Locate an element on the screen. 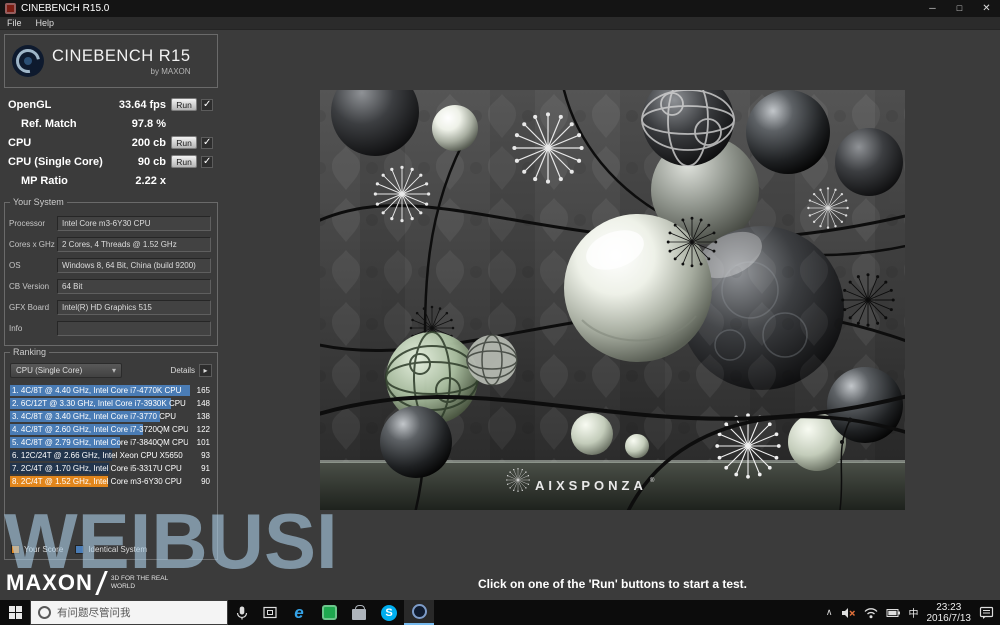 The height and width of the screenshot is (625, 1000). cores-ghz-field: 2 Cores, 4 Threads @ 1.52 GHz is located at coordinates (134, 244).